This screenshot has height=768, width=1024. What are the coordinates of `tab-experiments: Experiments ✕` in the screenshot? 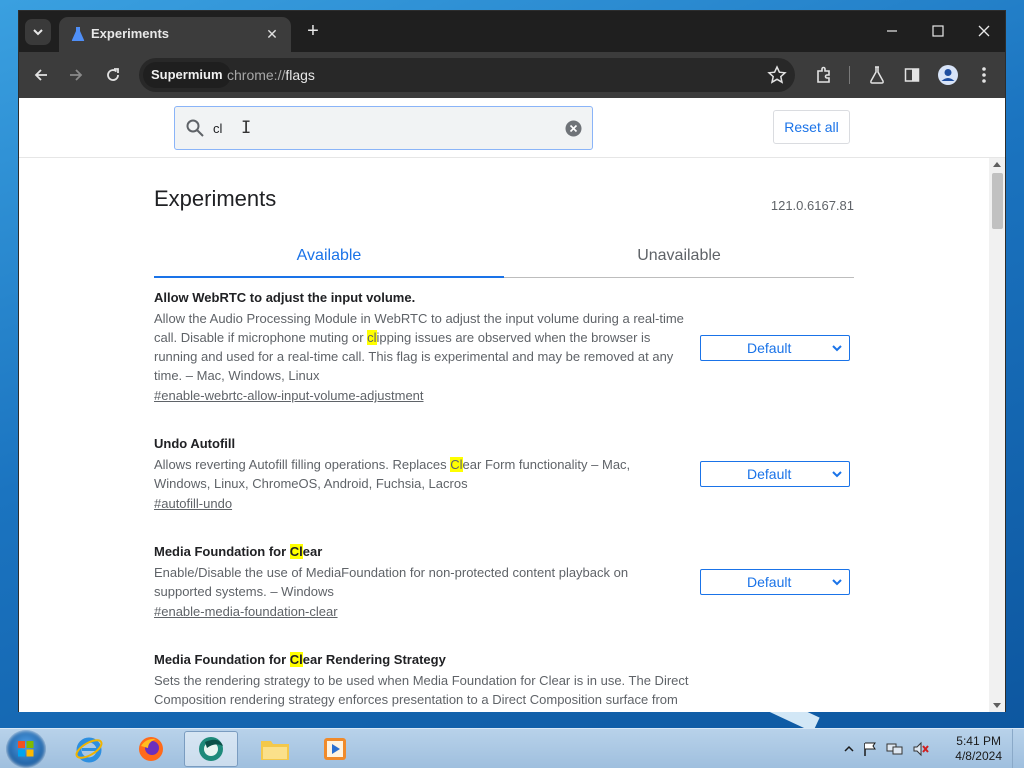 It's located at (175, 34).